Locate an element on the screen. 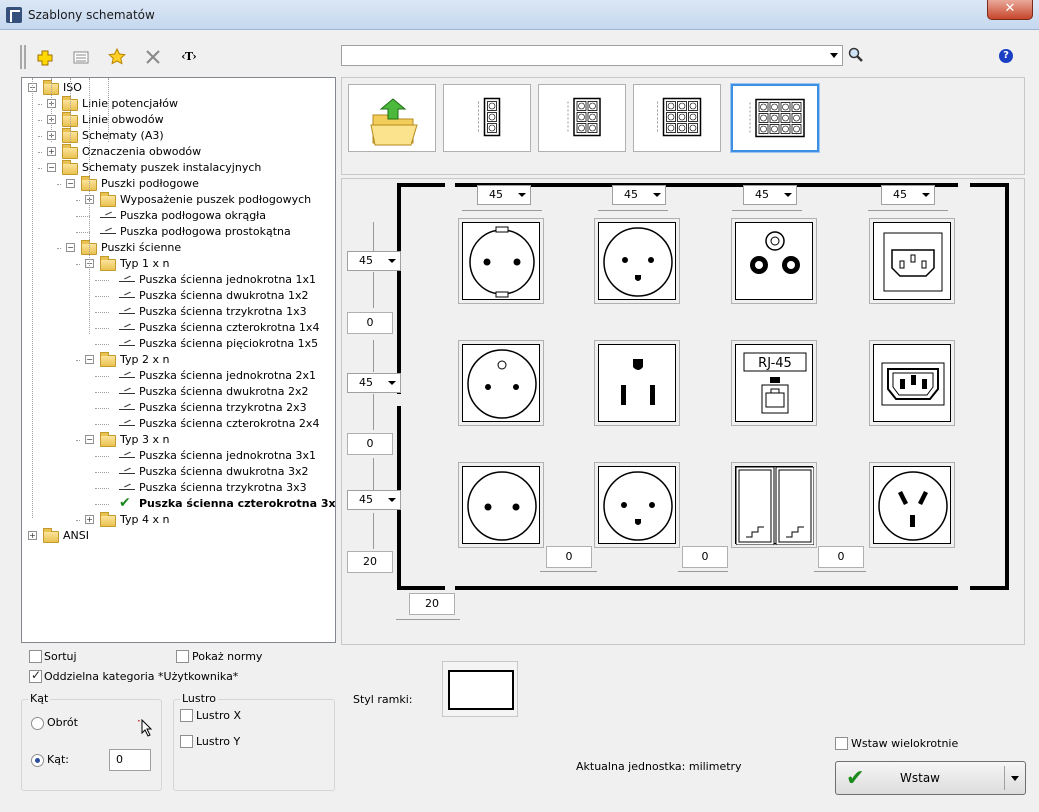  help-icon: ? is located at coordinates (1006, 56).